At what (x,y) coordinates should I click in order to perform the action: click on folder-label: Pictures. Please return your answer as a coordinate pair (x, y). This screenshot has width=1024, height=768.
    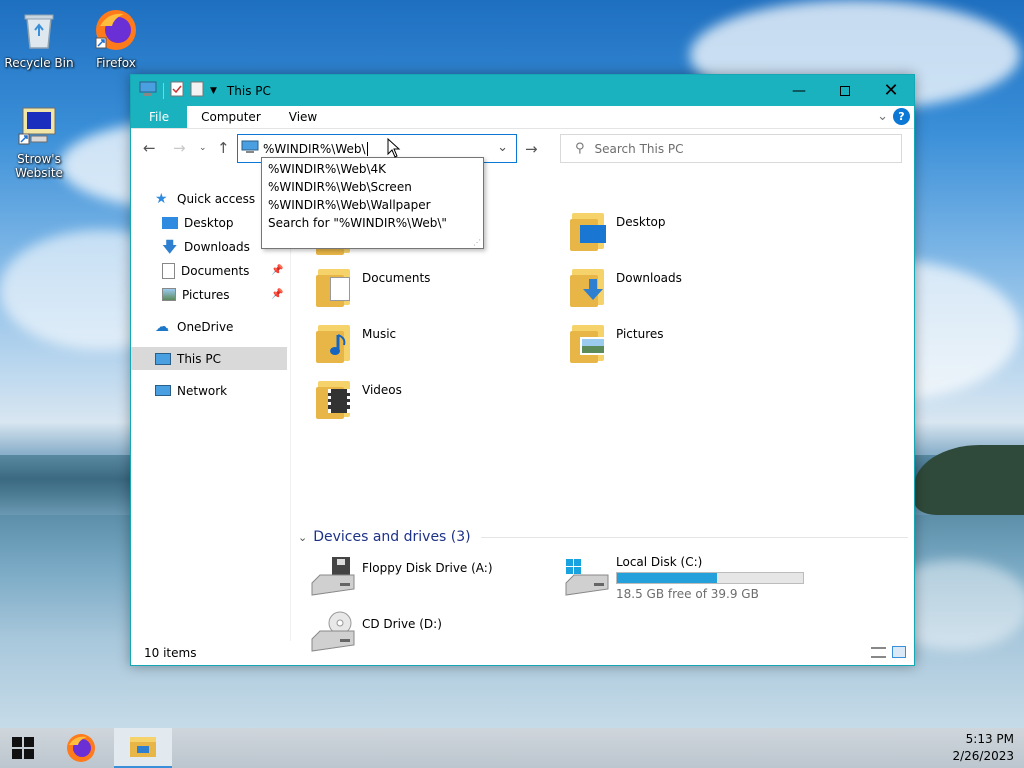
    Looking at the image, I should click on (640, 334).